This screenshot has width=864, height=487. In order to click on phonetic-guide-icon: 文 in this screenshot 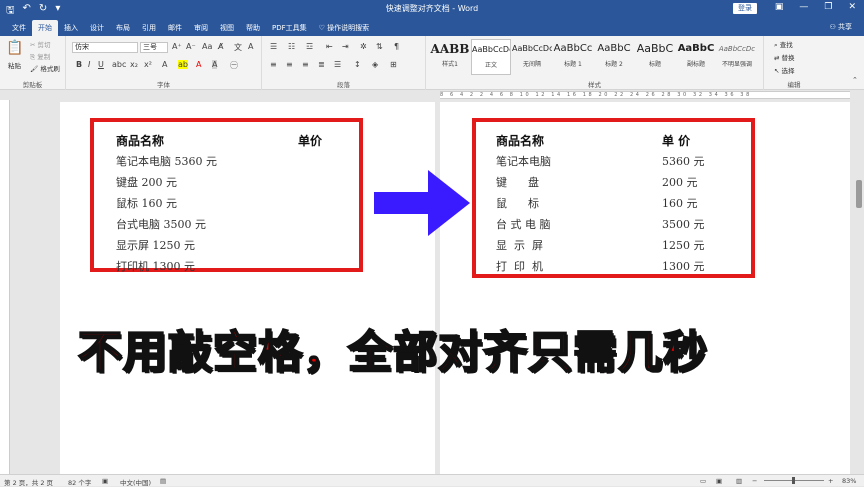, I will do `click(238, 47)`.